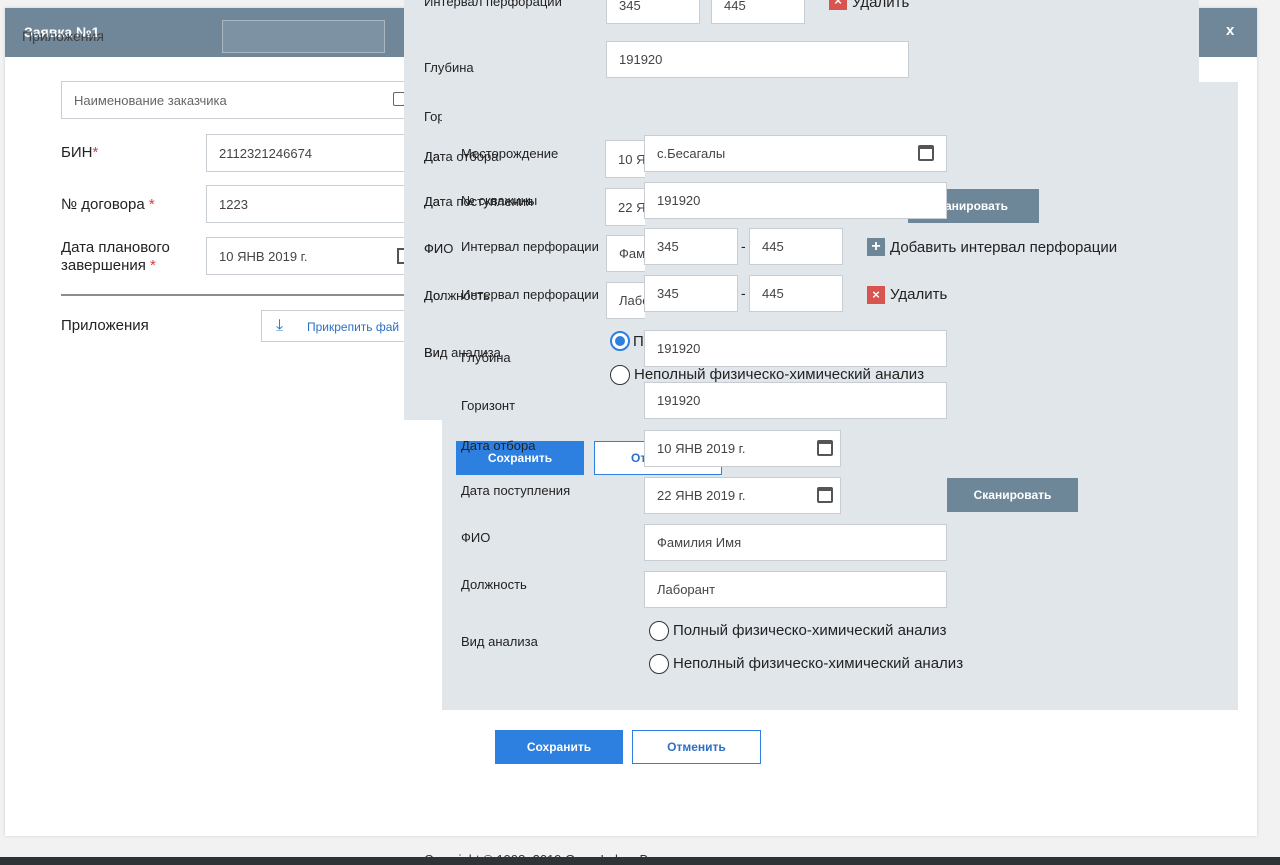  Describe the element at coordinates (918, 294) in the screenshot. I see `delete-interval-link: Удалить` at that location.